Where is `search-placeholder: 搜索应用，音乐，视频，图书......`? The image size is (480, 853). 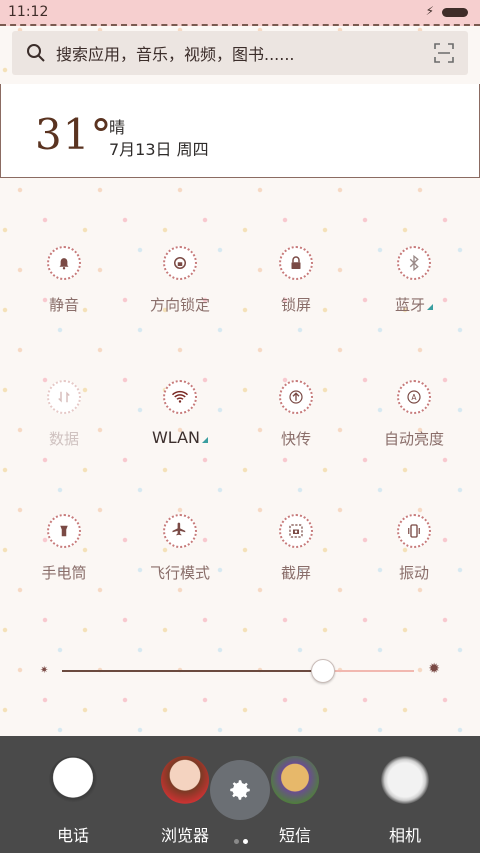
search-placeholder: 搜索应用，音乐，视频，图书...... is located at coordinates (175, 54).